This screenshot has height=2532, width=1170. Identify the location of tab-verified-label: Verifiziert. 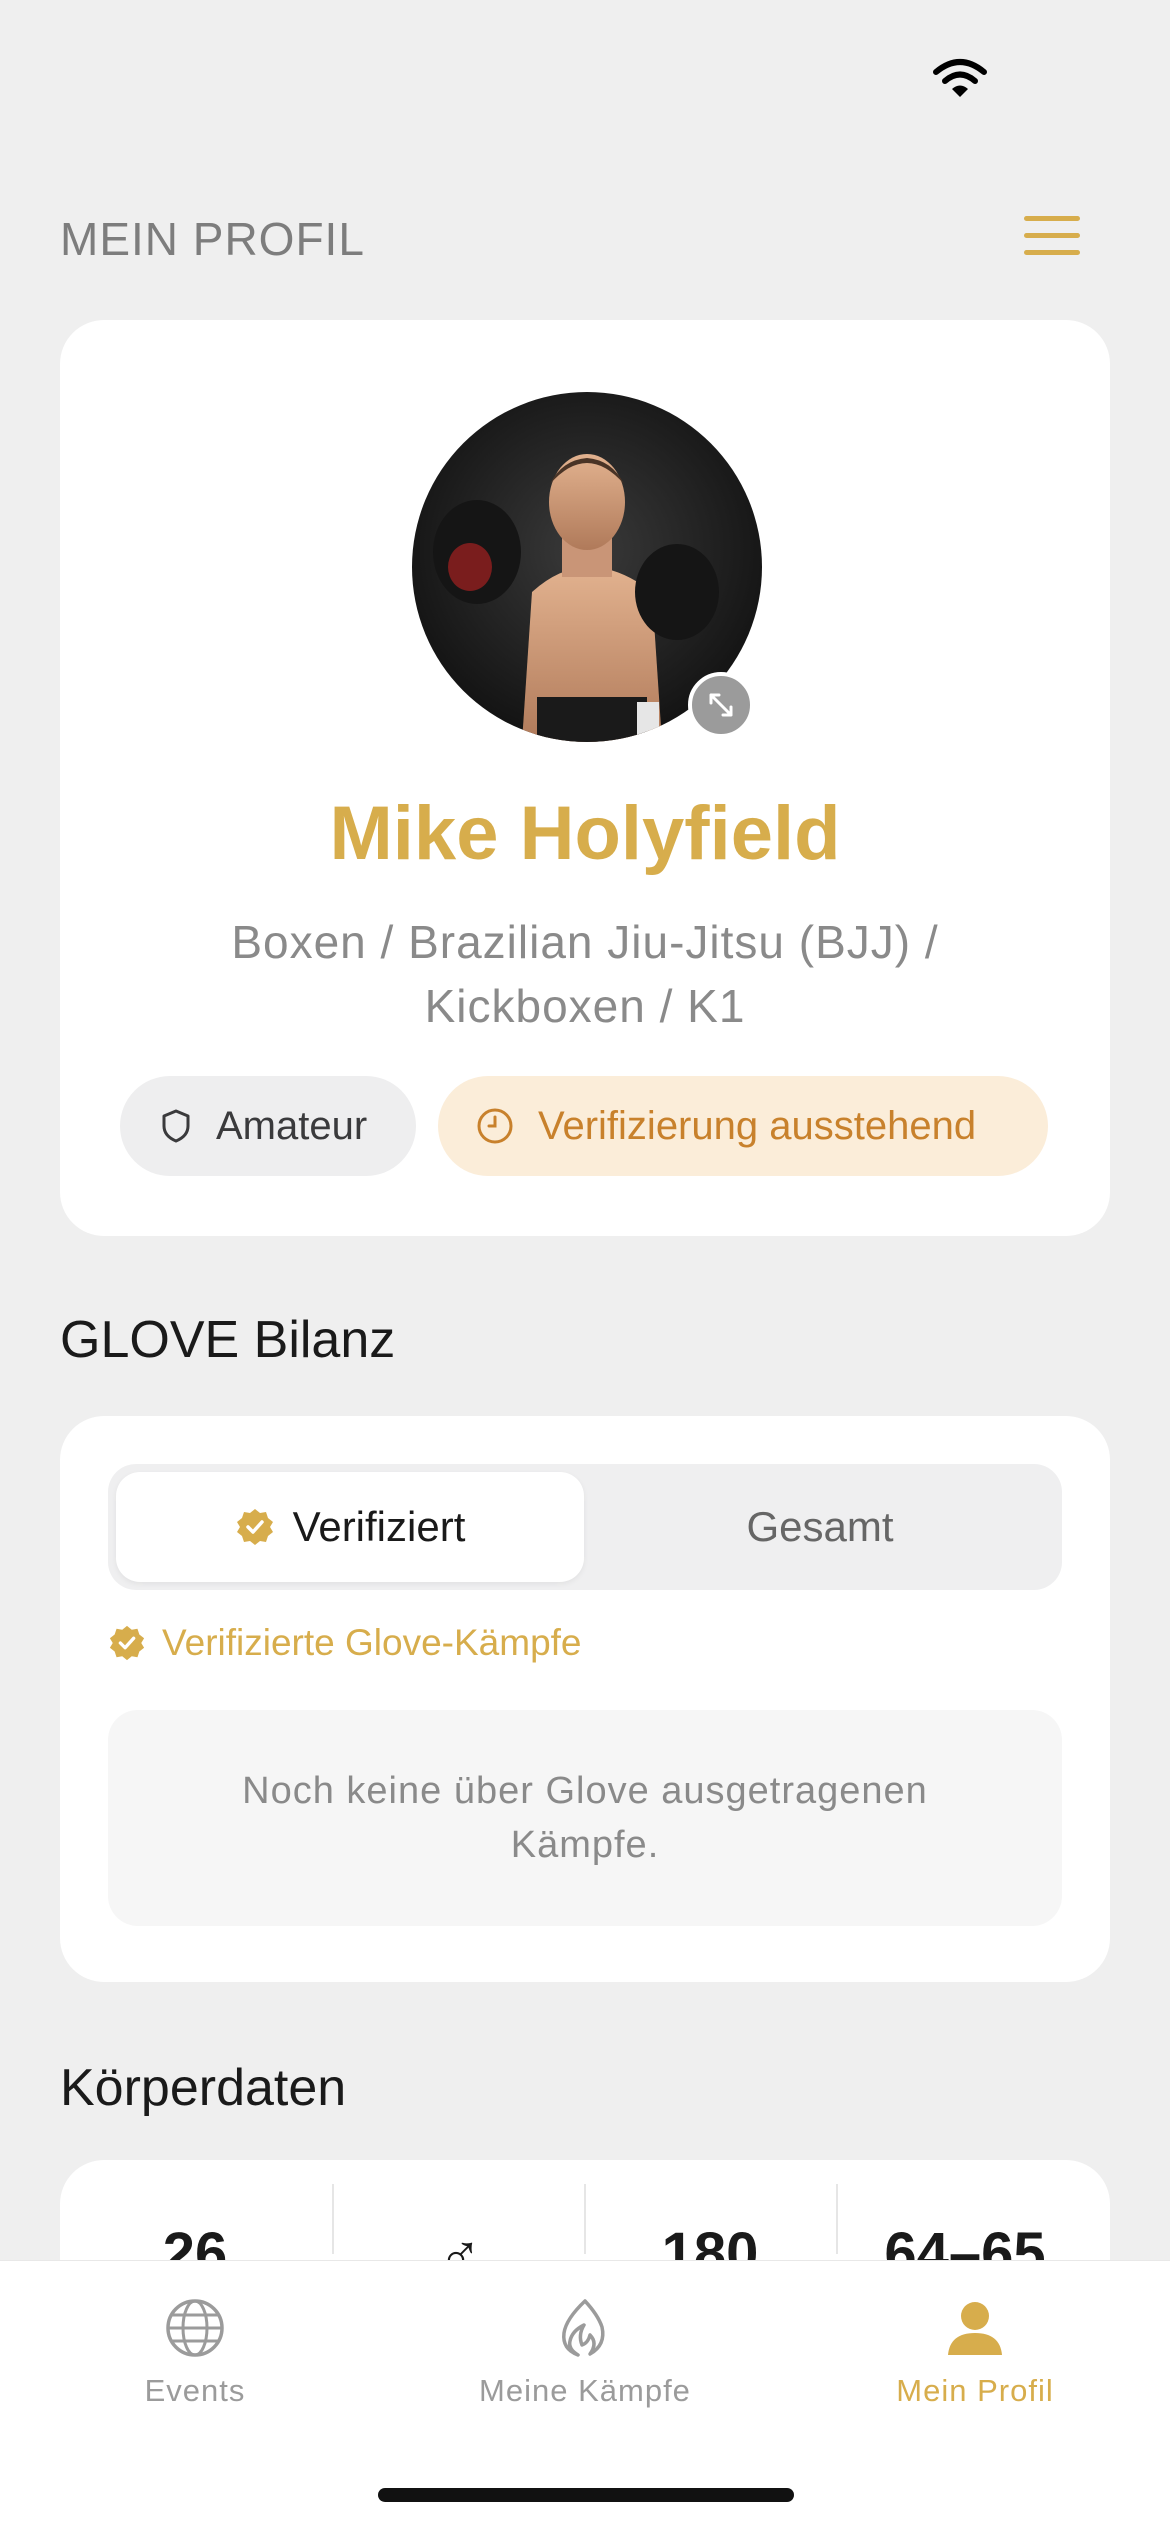
(379, 1526).